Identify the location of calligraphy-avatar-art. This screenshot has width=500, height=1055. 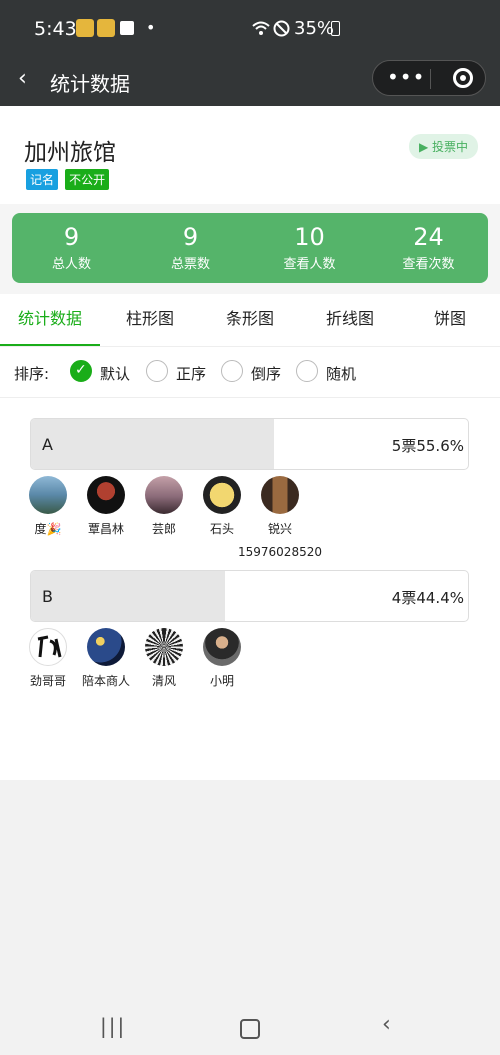
(49, 646).